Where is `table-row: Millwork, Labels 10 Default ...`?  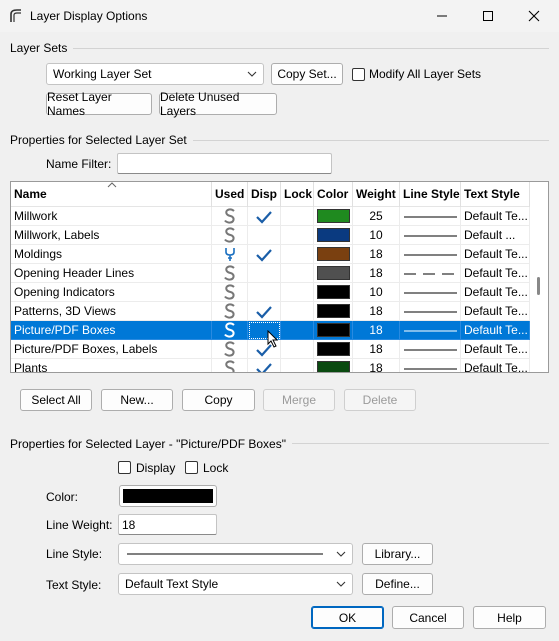 table-row: Millwork, Labels 10 Default ... is located at coordinates (270, 235).